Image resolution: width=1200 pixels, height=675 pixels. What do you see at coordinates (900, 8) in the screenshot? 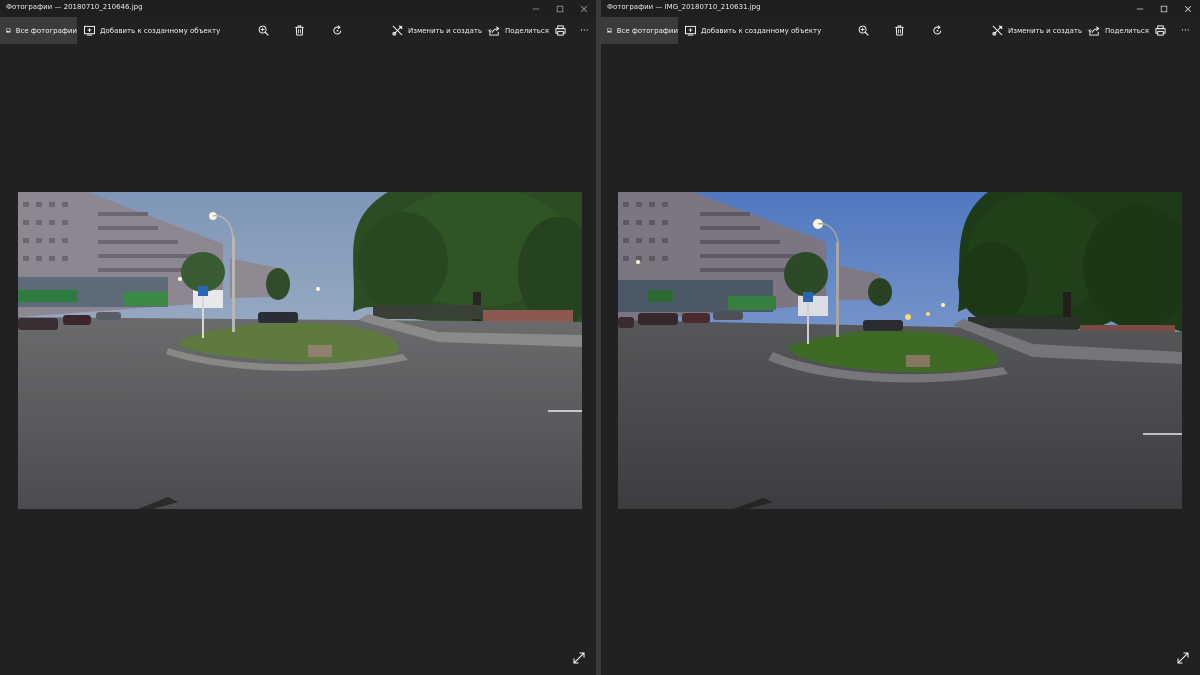
I see `title-bar: Фотографии — IMG_20180710_210631.jpg` at bounding box center [900, 8].